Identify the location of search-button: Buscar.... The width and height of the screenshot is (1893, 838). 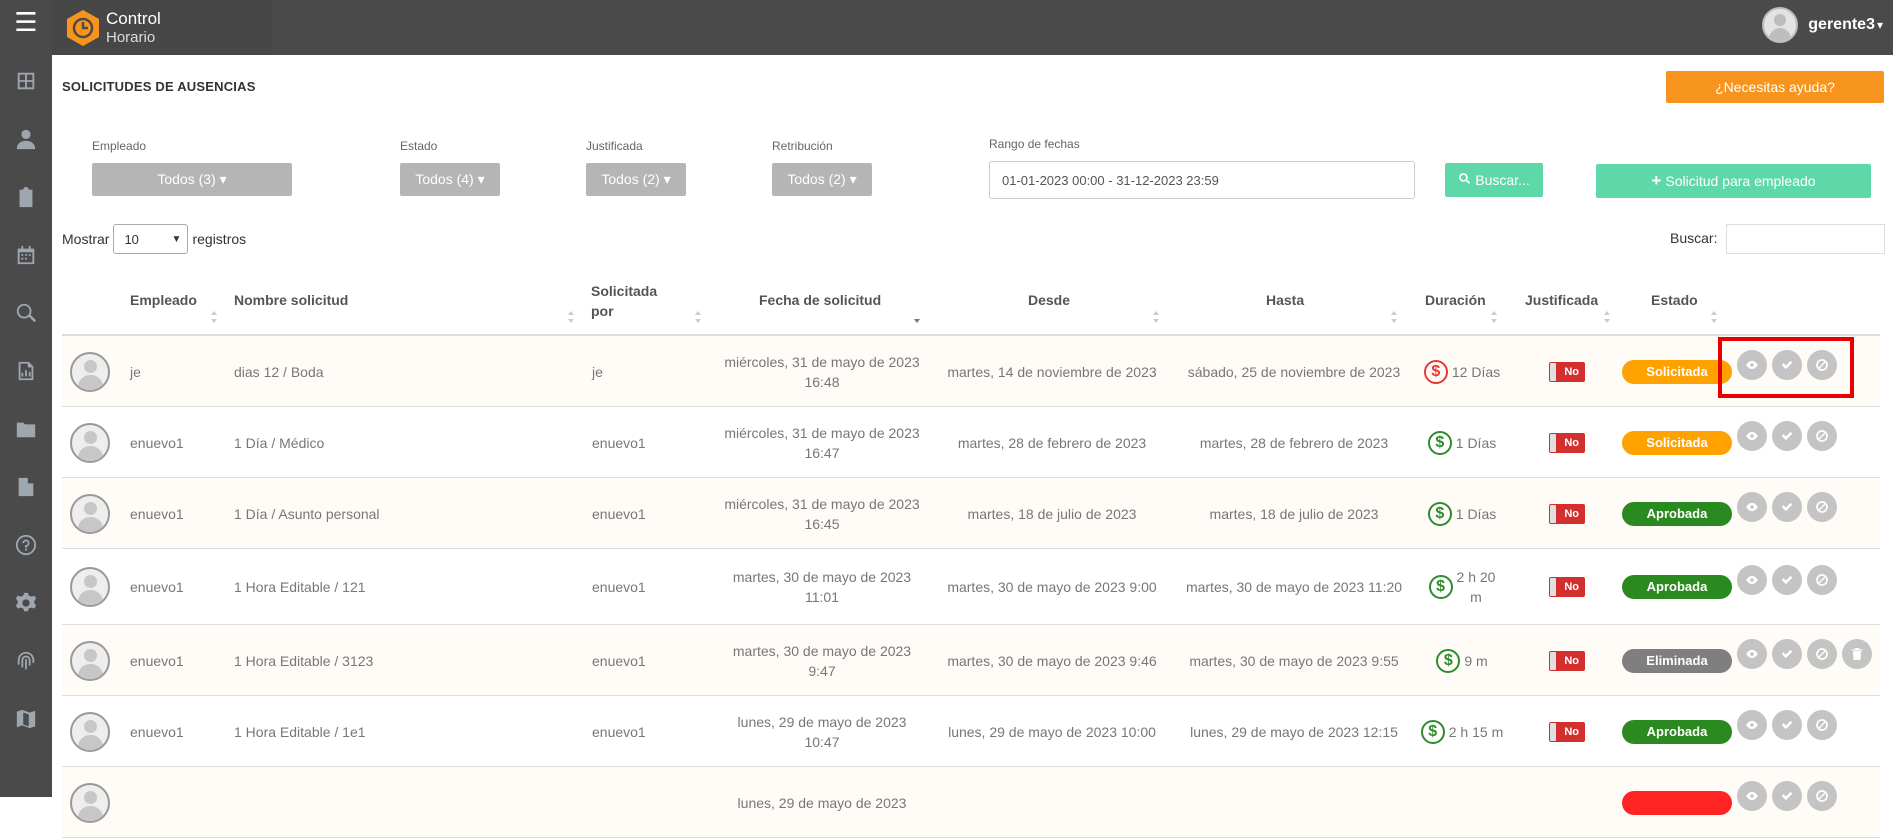
(1494, 180).